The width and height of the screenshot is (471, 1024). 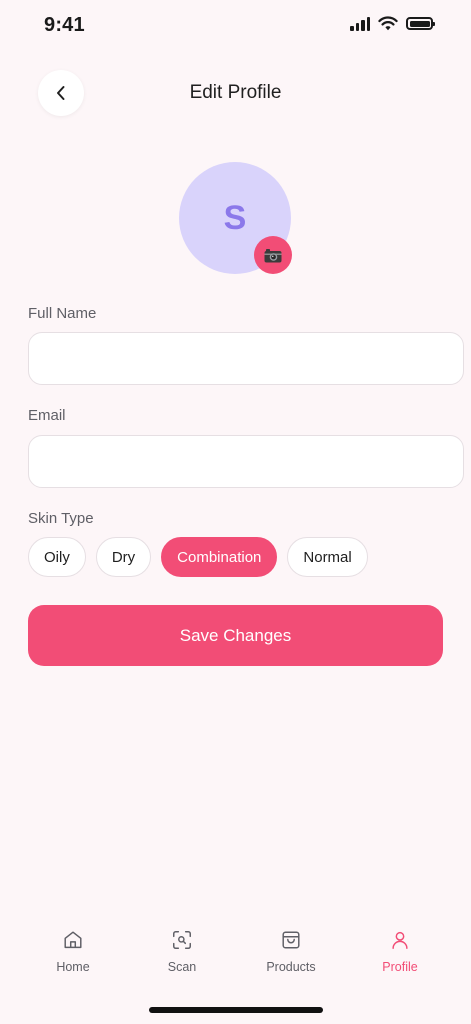 I want to click on wifi-icon, so click(x=388, y=23).